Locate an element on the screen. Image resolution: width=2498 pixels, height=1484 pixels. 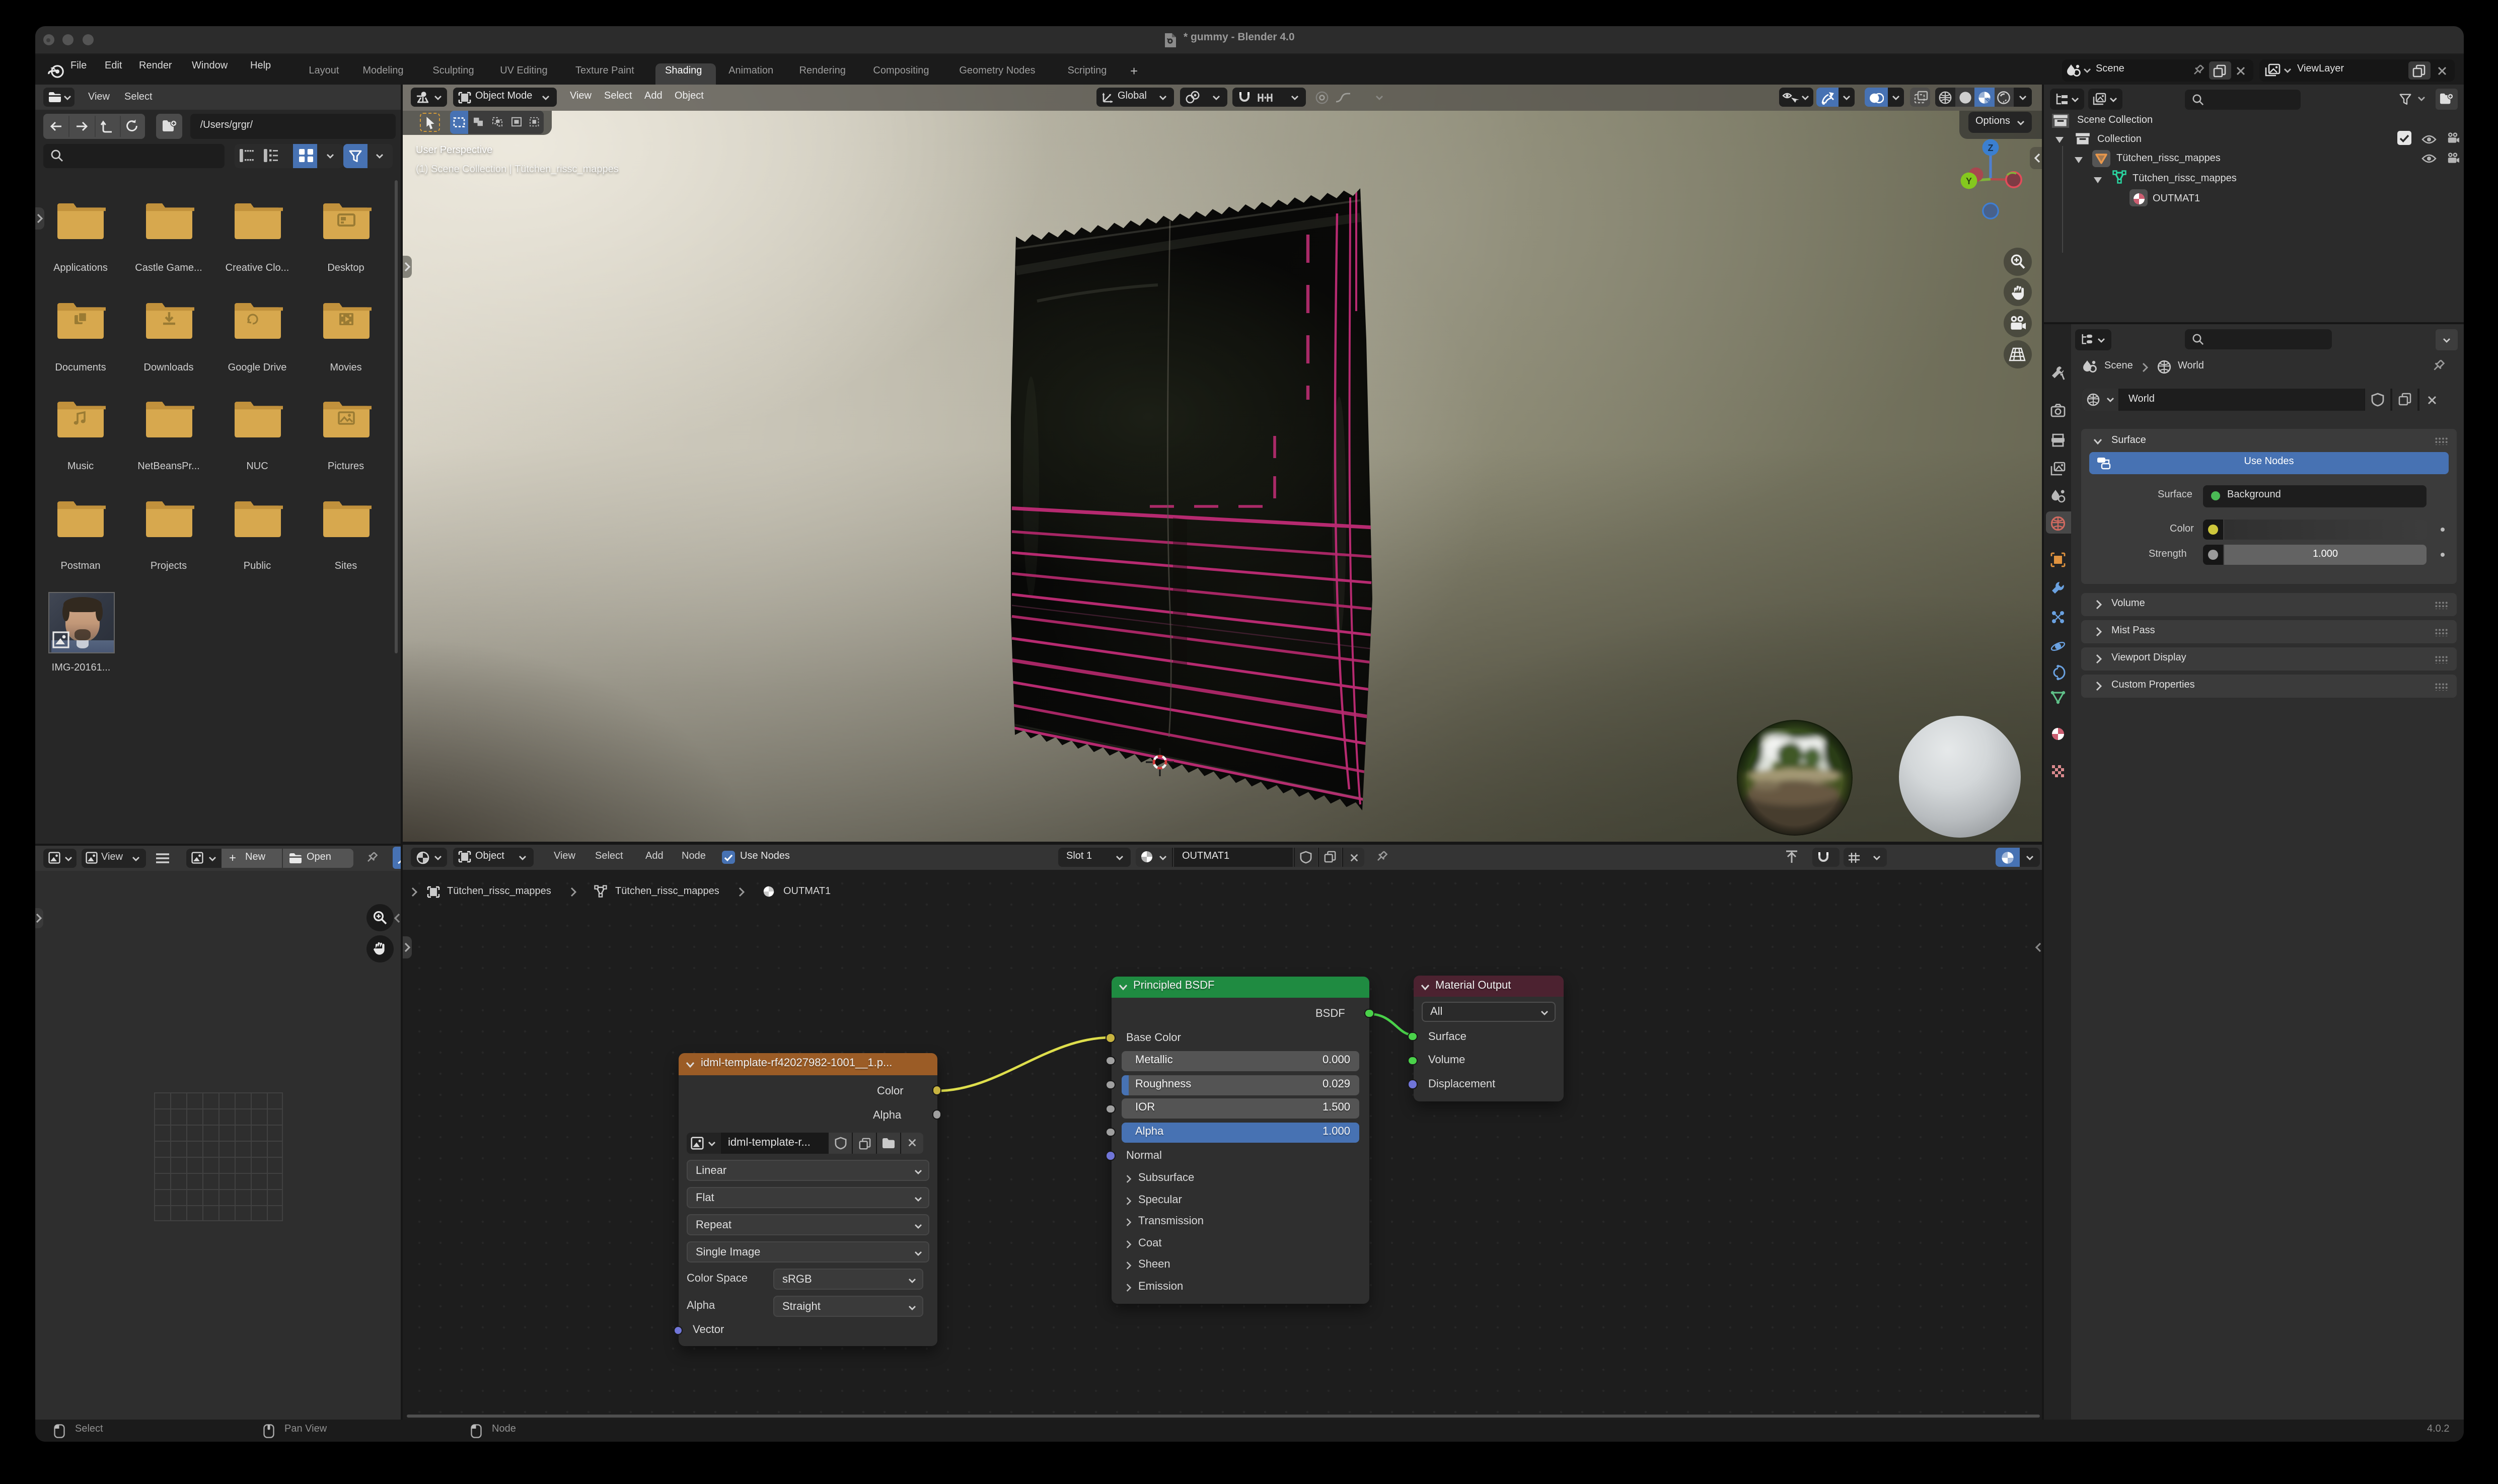
svg-text: Z is located at coordinates (1991, 148).